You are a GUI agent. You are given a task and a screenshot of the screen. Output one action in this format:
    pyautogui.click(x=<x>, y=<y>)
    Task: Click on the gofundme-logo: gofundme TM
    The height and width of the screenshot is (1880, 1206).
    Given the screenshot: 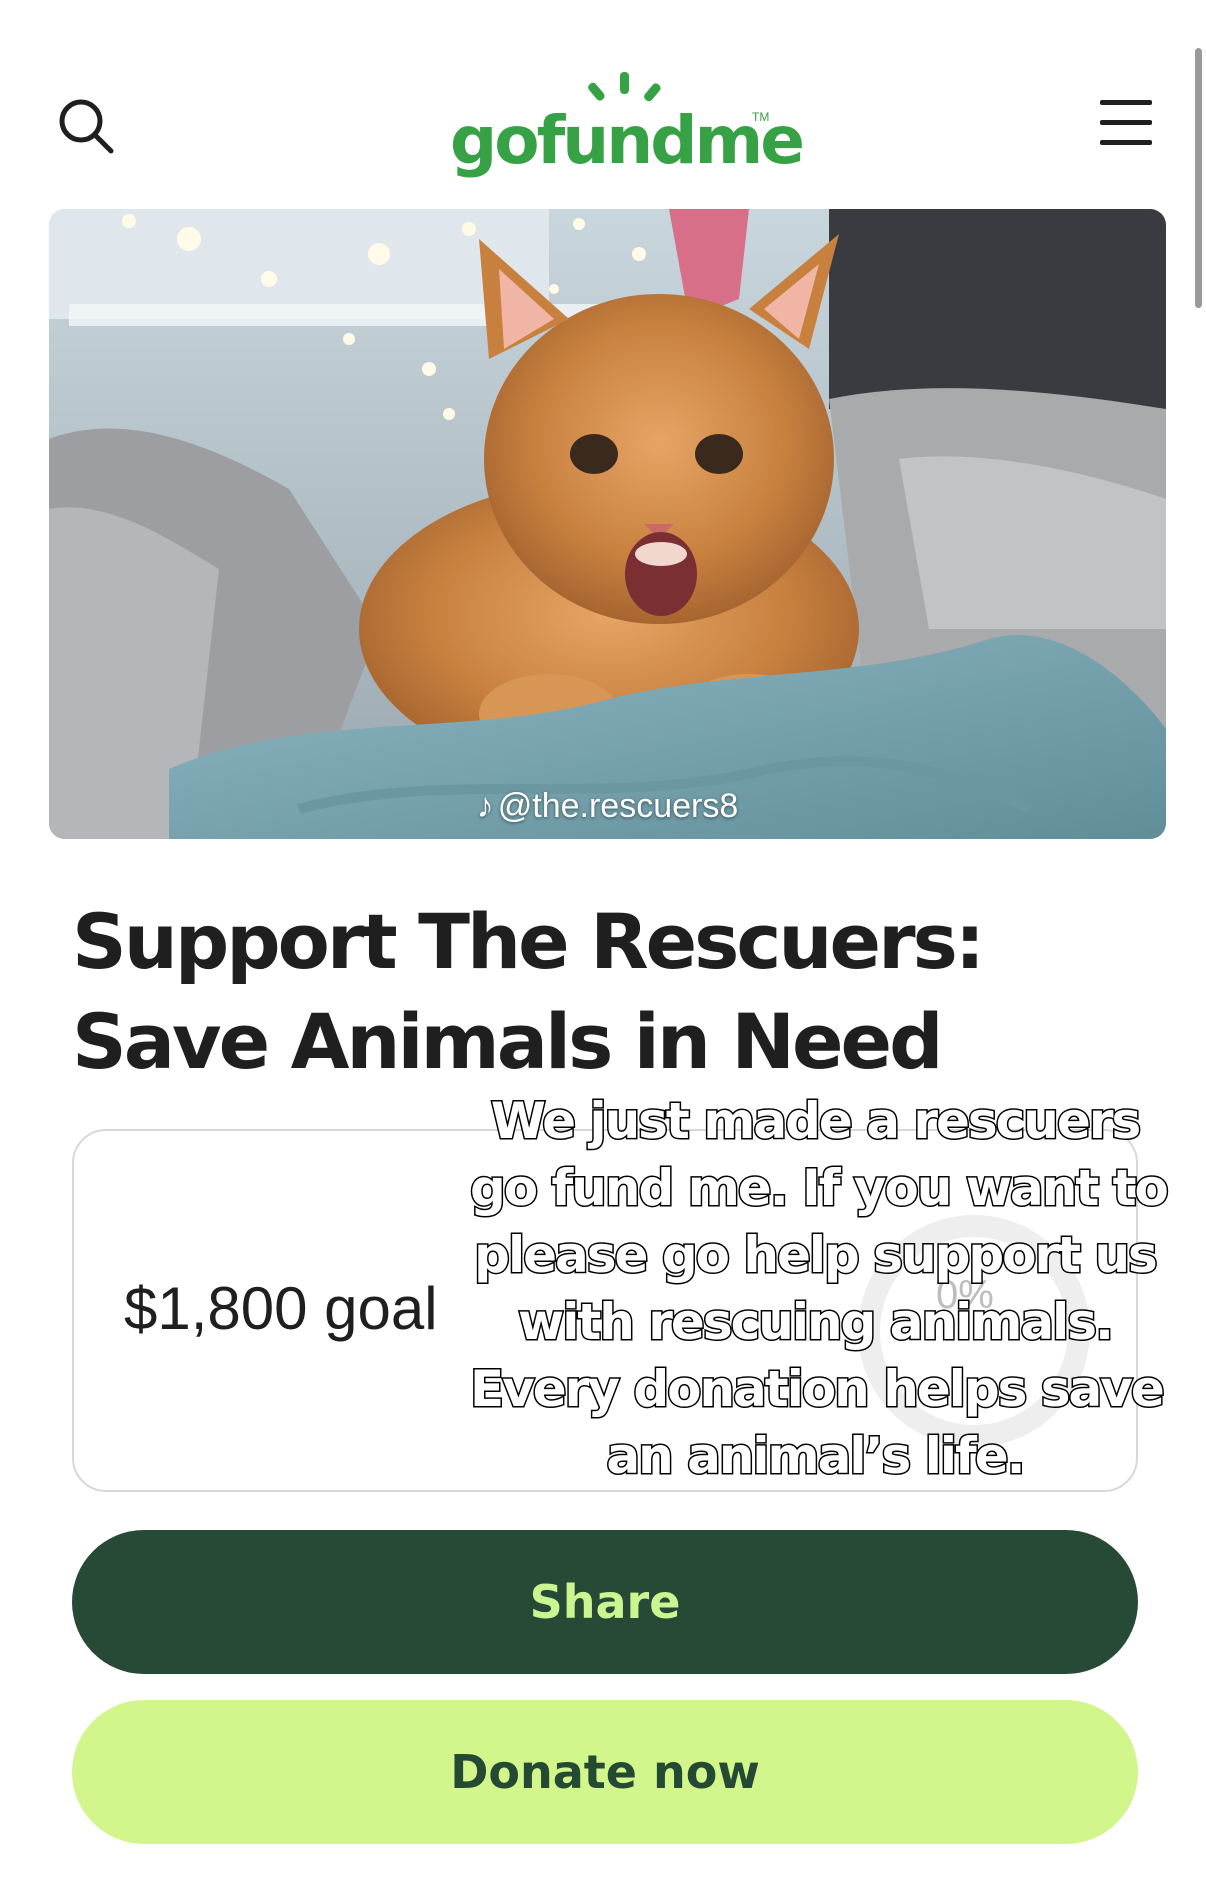 What is the action you would take?
    pyautogui.click(x=617, y=125)
    